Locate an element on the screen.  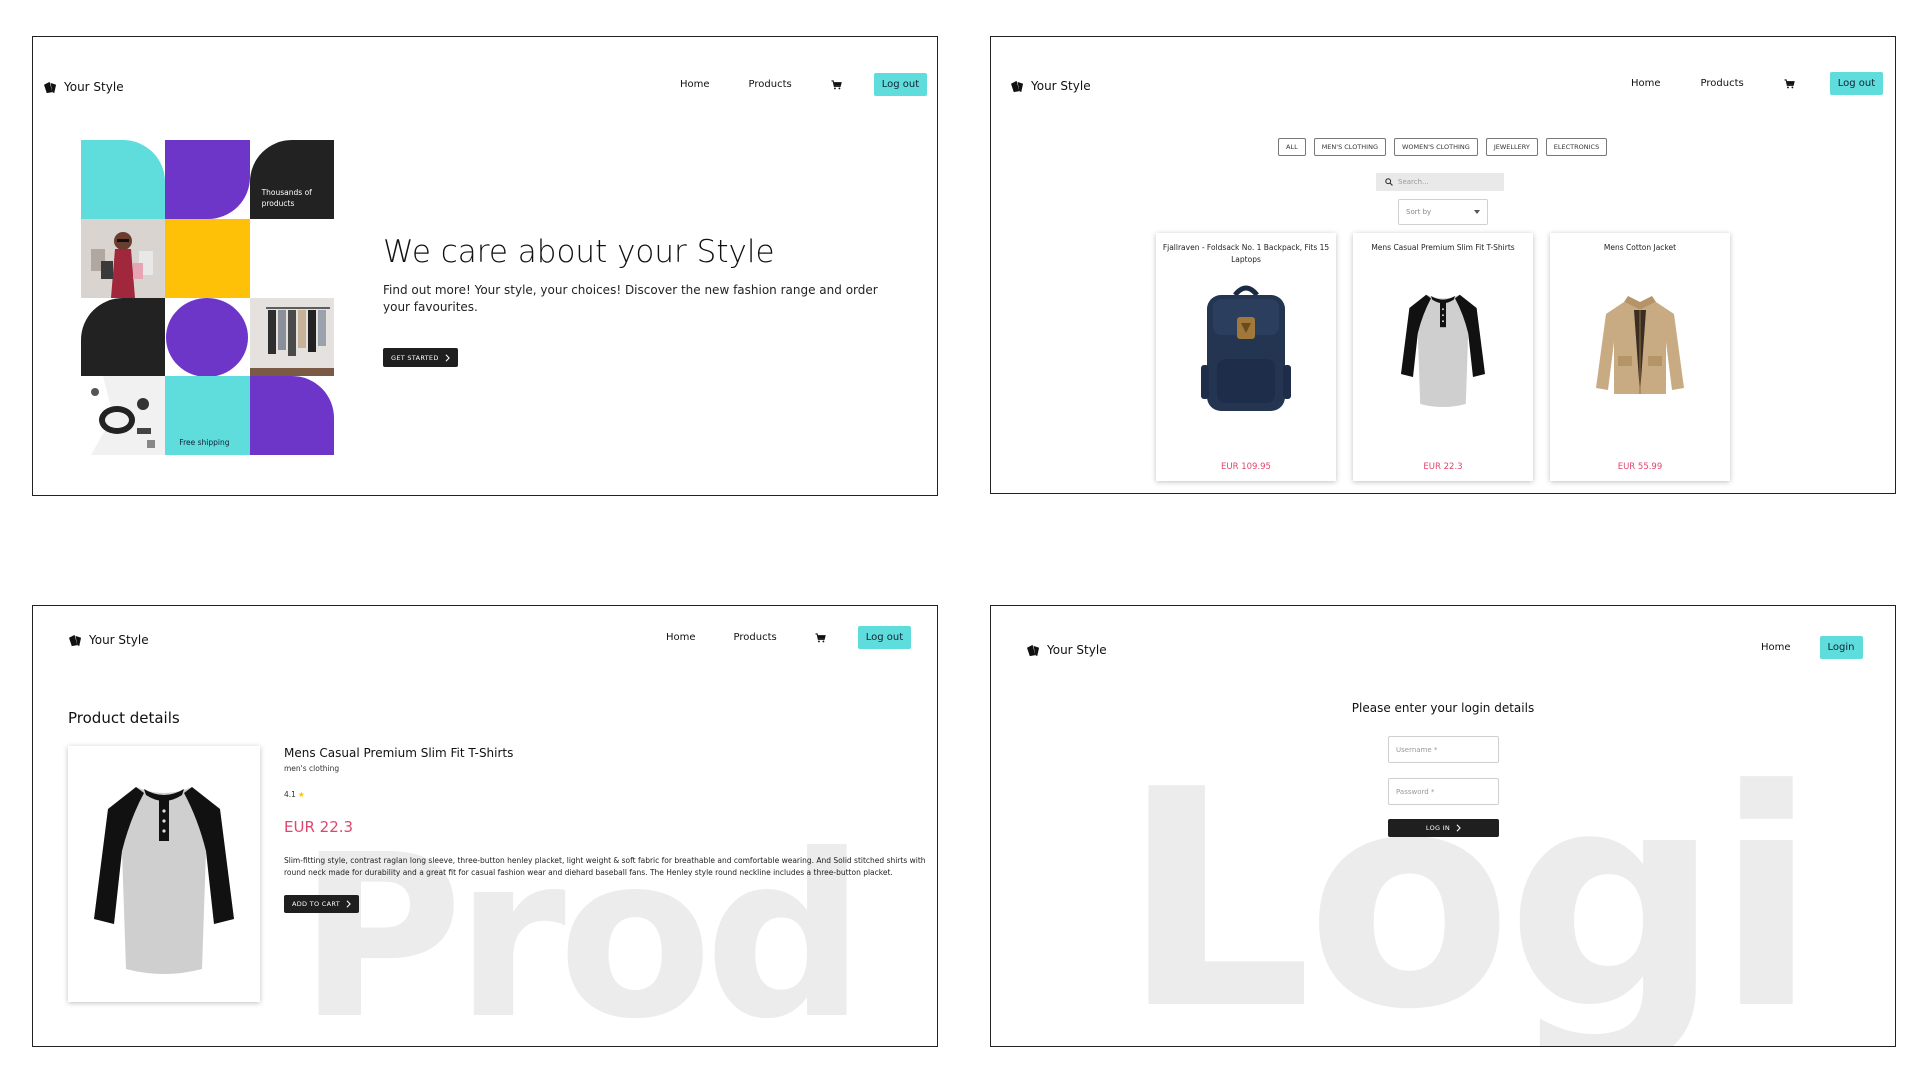
hero-mosaic: Thousands of products Free shipping is located at coordinates (207, 297).